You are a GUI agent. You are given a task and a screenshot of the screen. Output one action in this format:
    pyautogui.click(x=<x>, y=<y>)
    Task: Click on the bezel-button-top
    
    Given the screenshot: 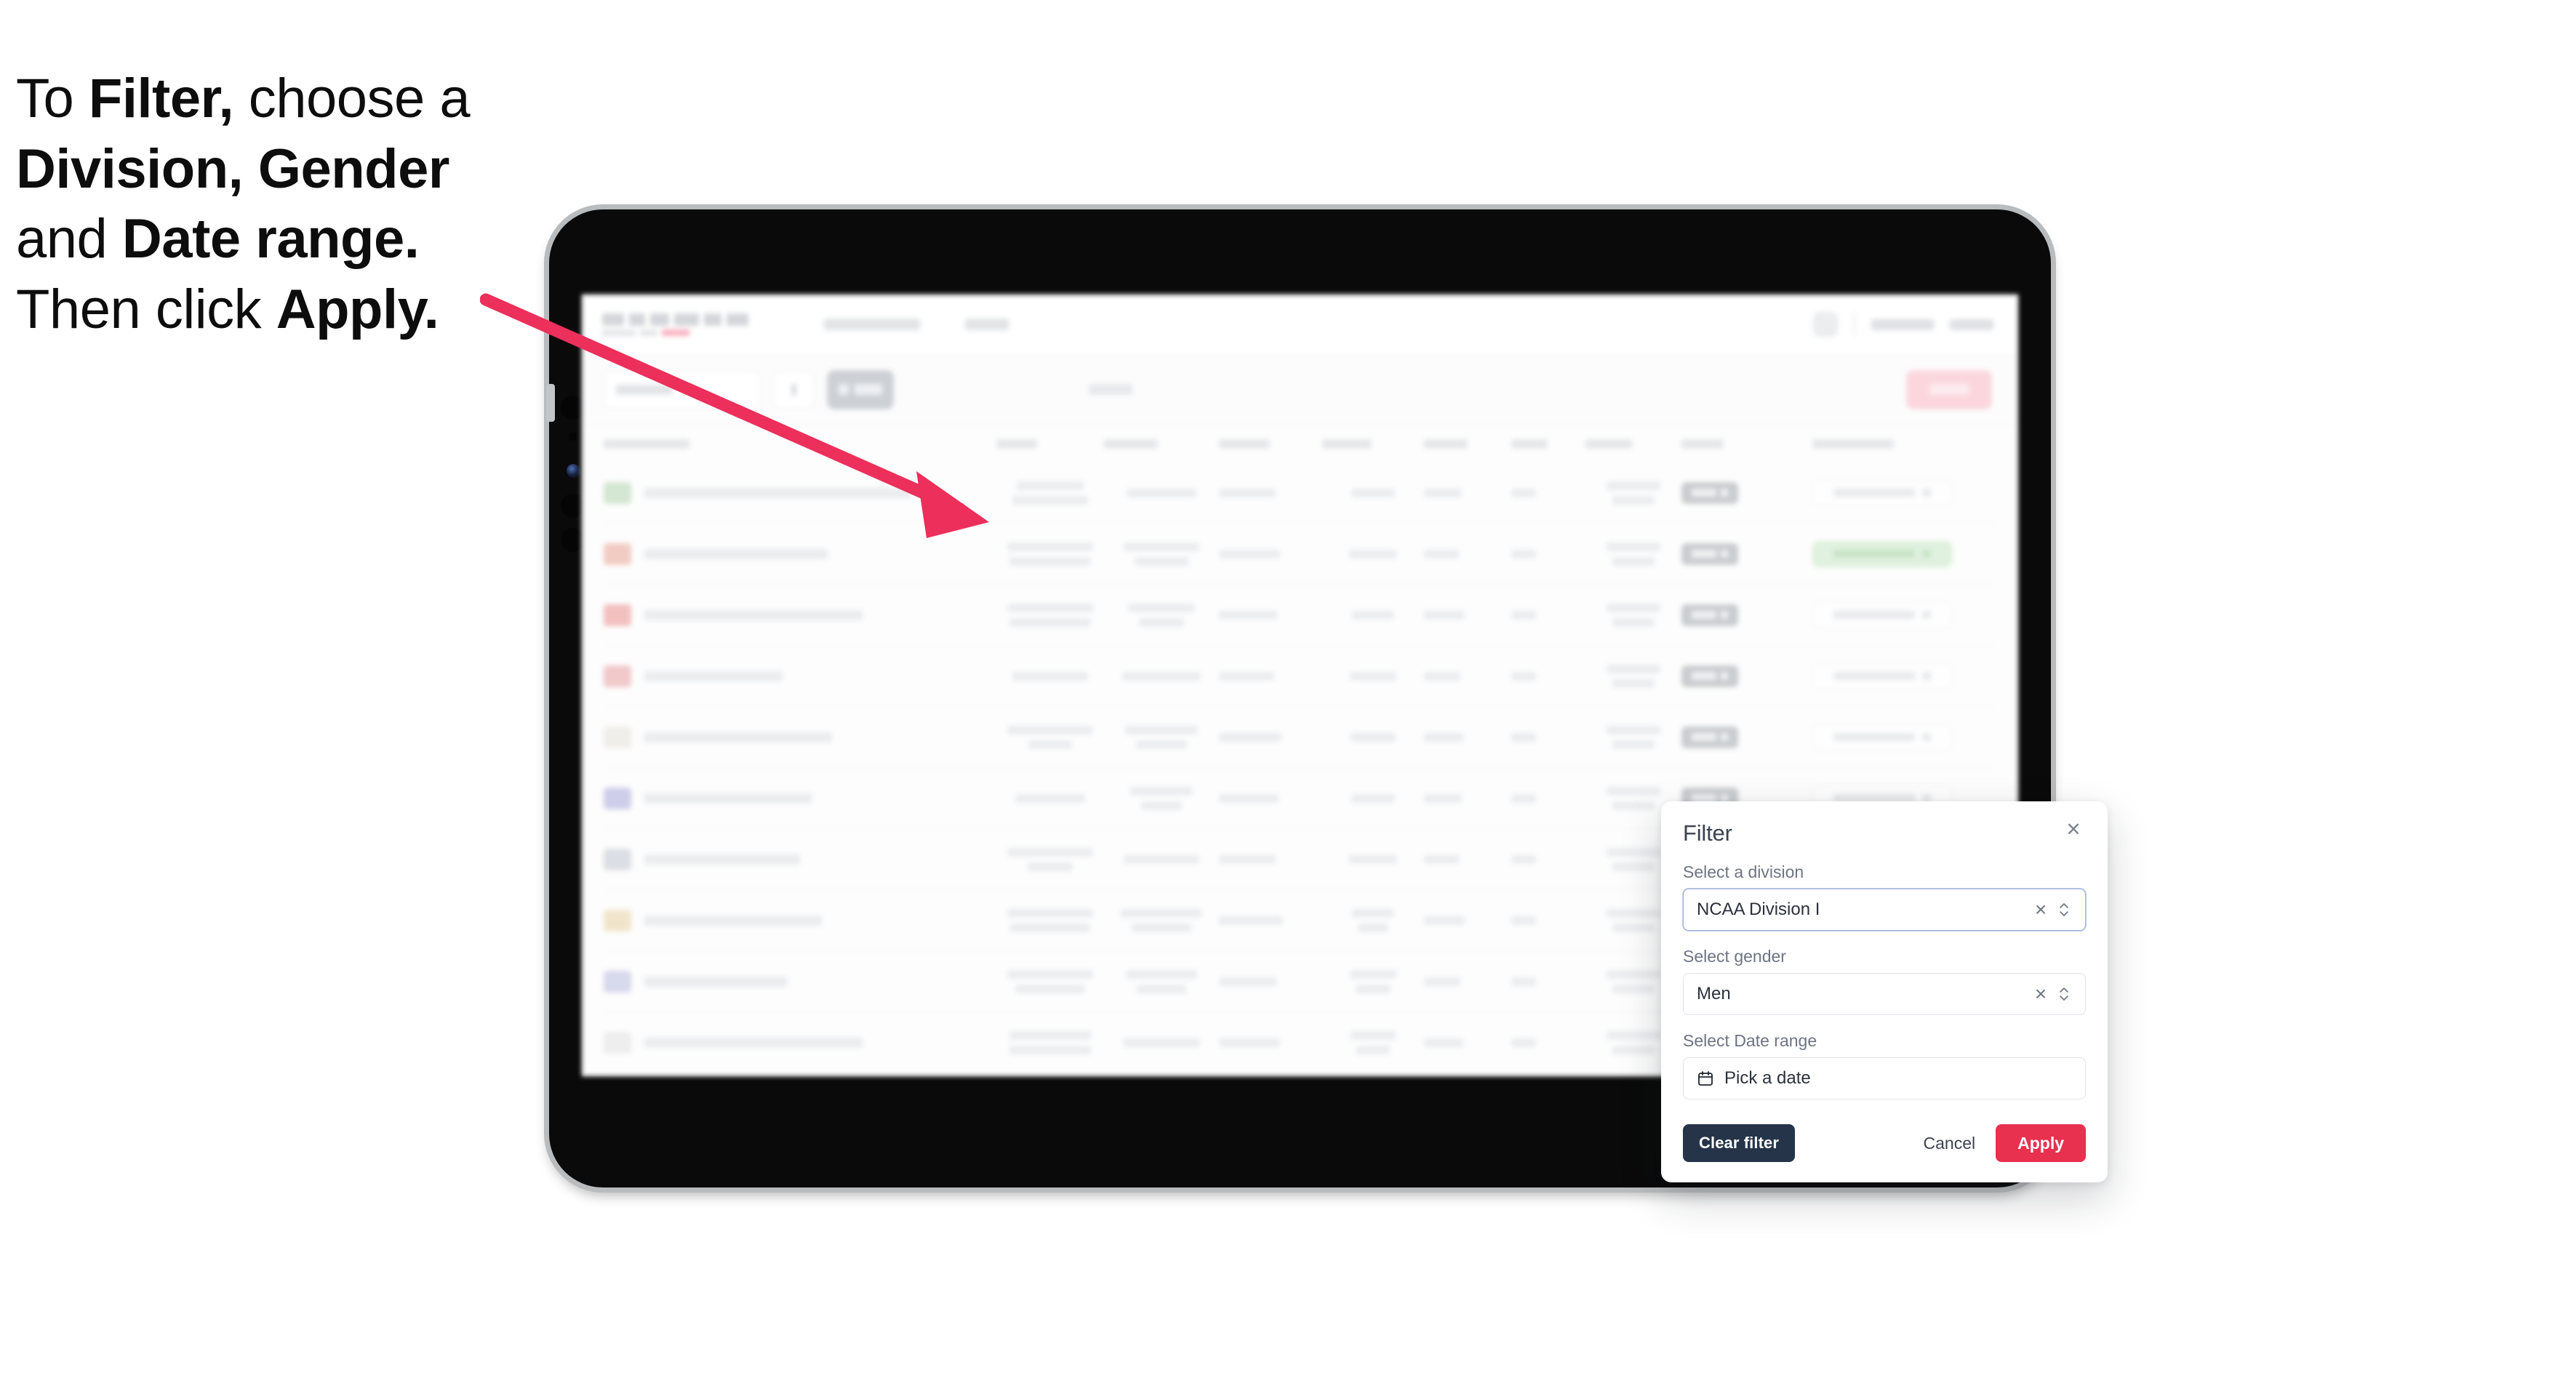 What is the action you would take?
    pyautogui.click(x=550, y=403)
    